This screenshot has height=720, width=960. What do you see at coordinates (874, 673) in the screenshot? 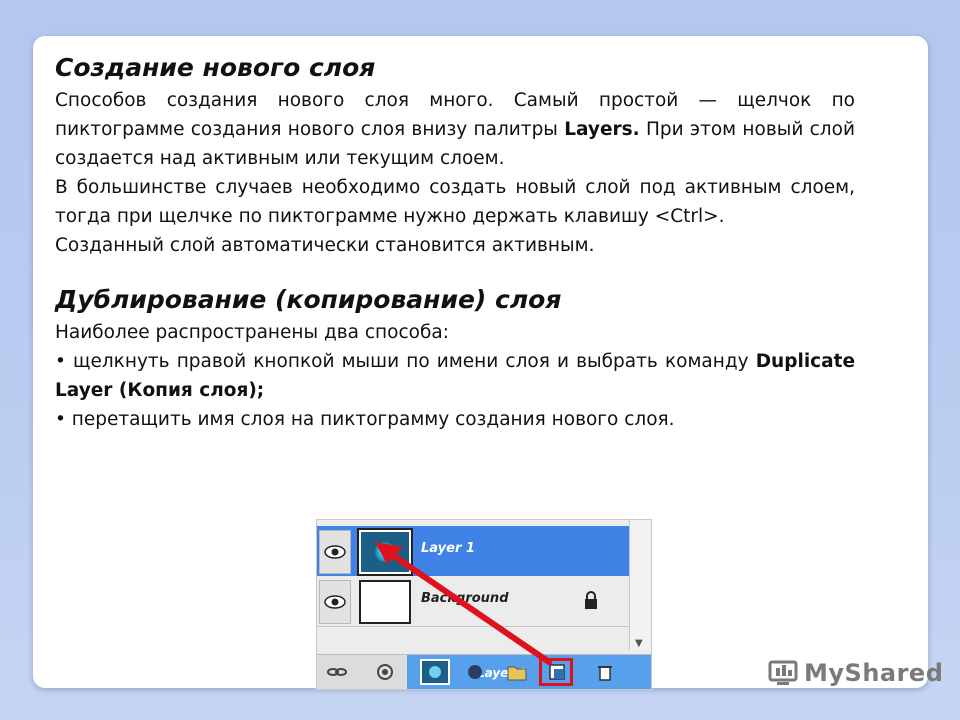
I see `logo-text: MyShared` at bounding box center [874, 673].